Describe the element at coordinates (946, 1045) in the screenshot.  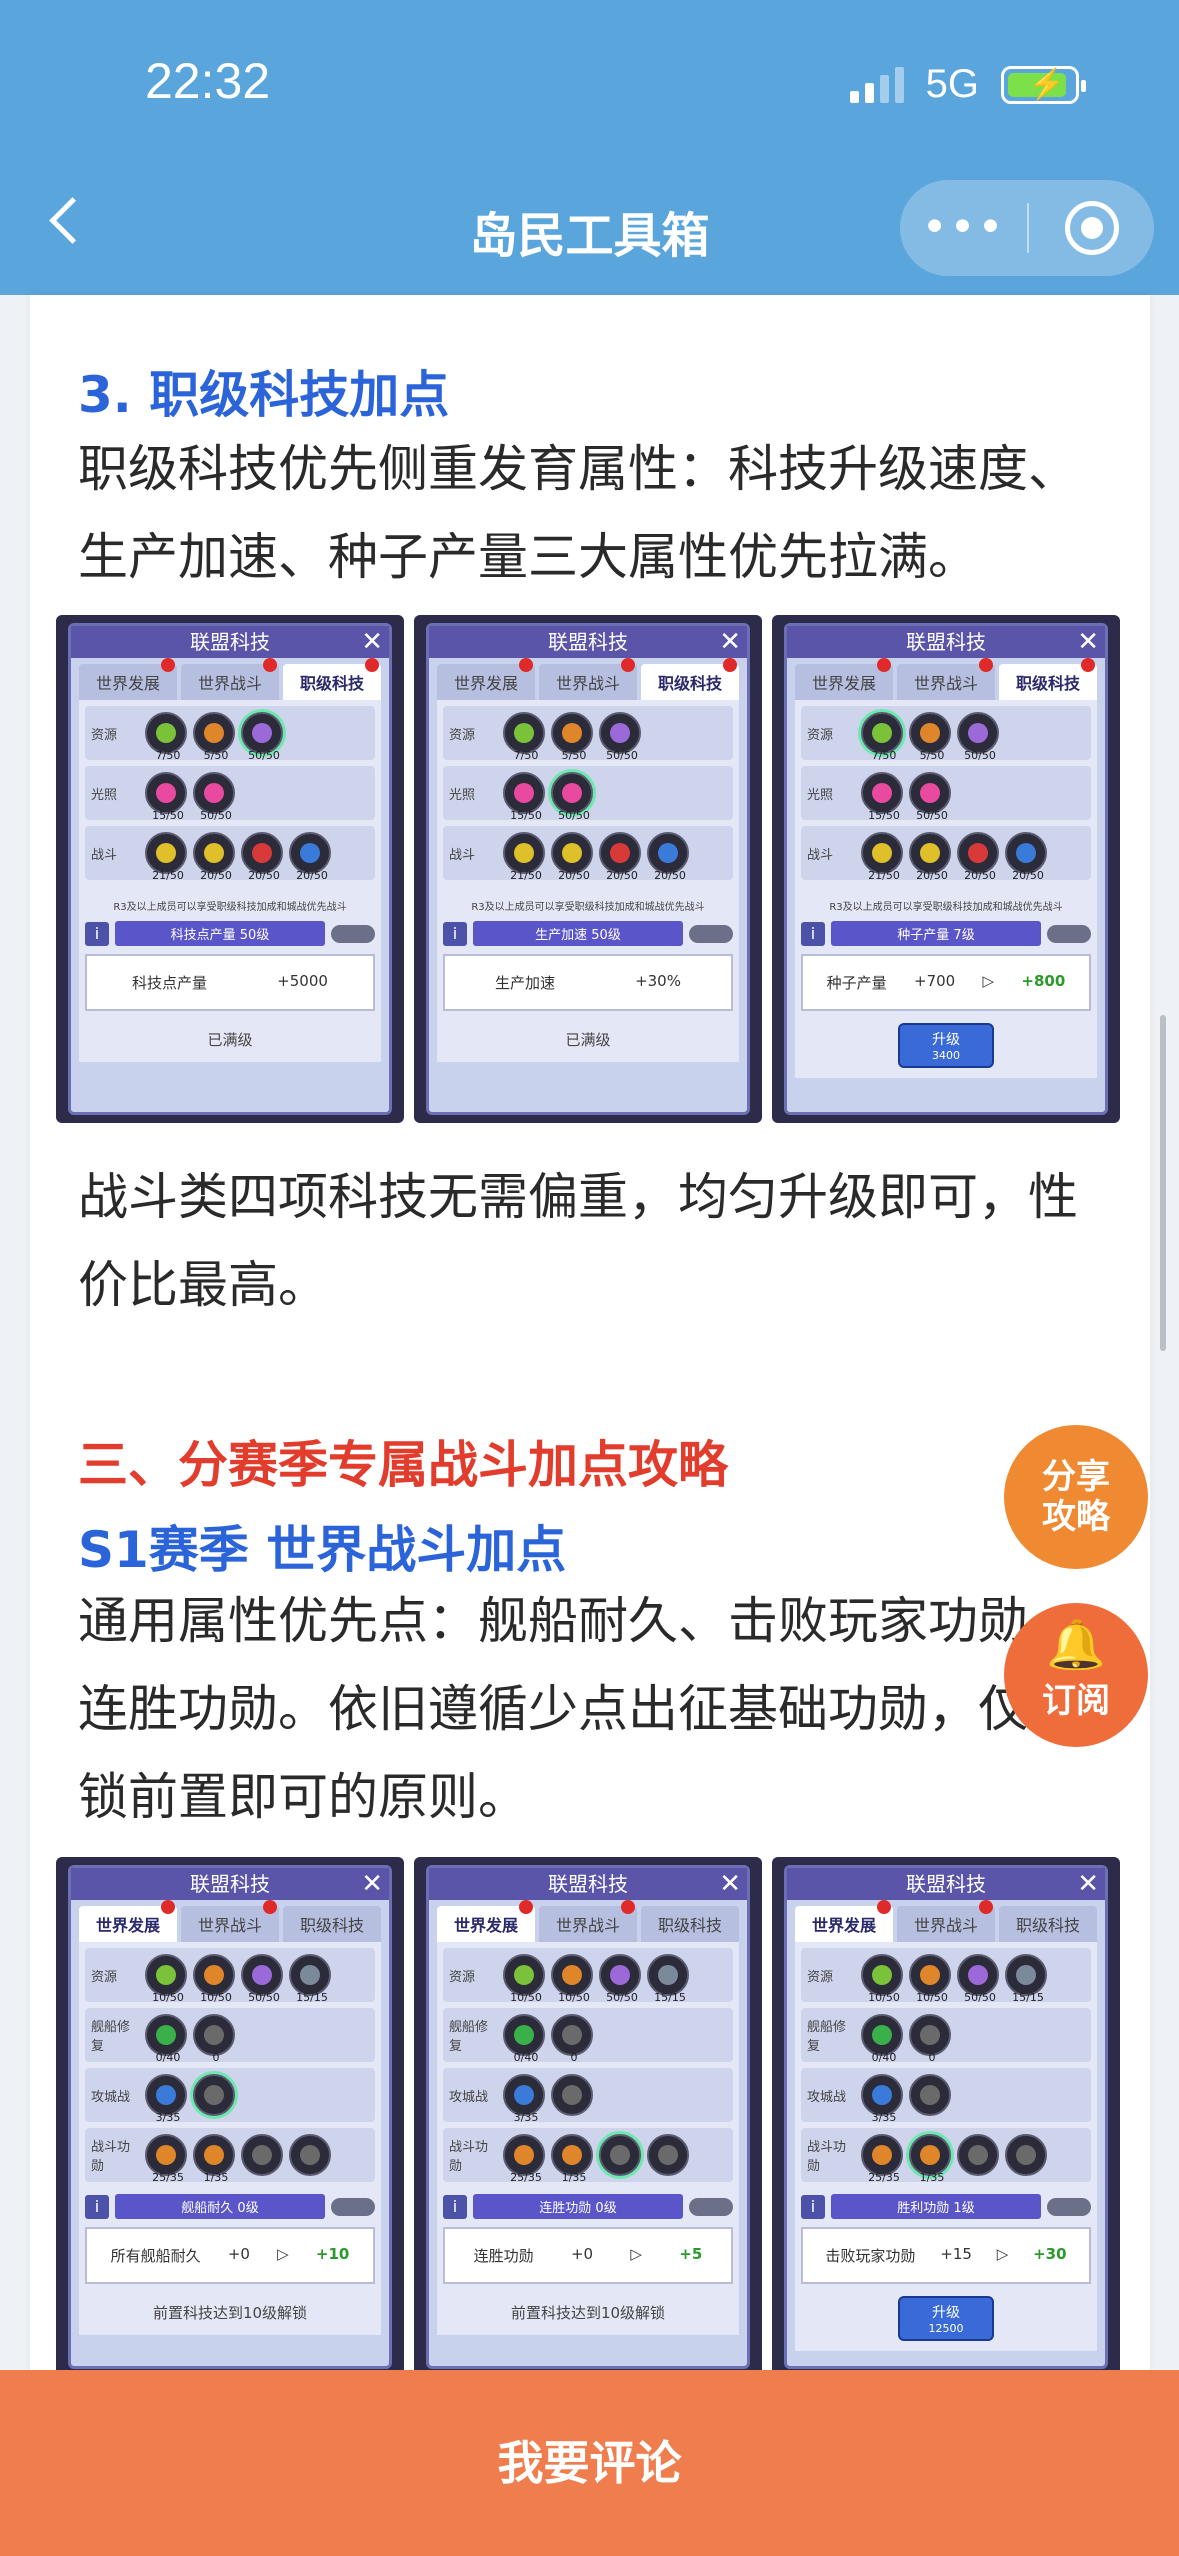
I see `upgrade-button: 升级 3400` at that location.